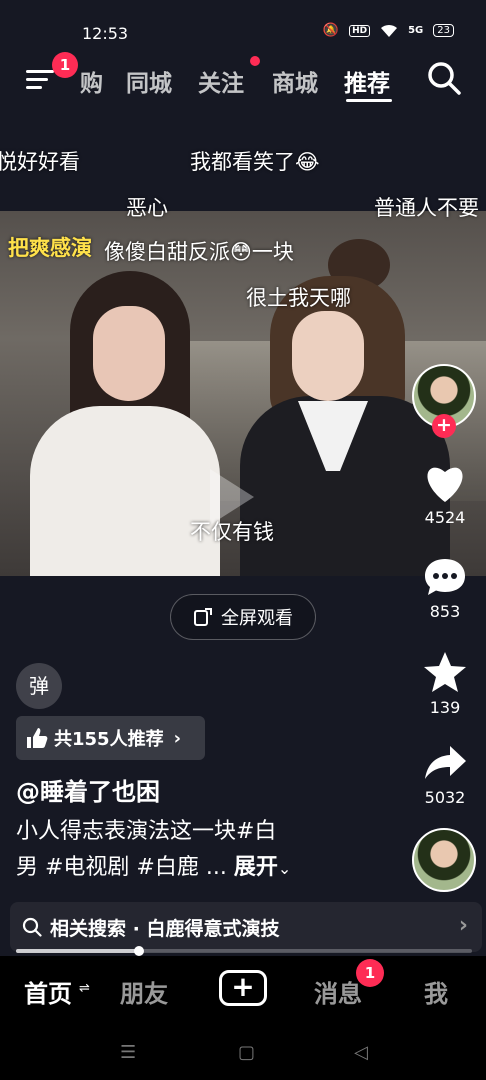 The height and width of the screenshot is (1080, 486). Describe the element at coordinates (40, 80) in the screenshot. I see `menu-icon` at that location.